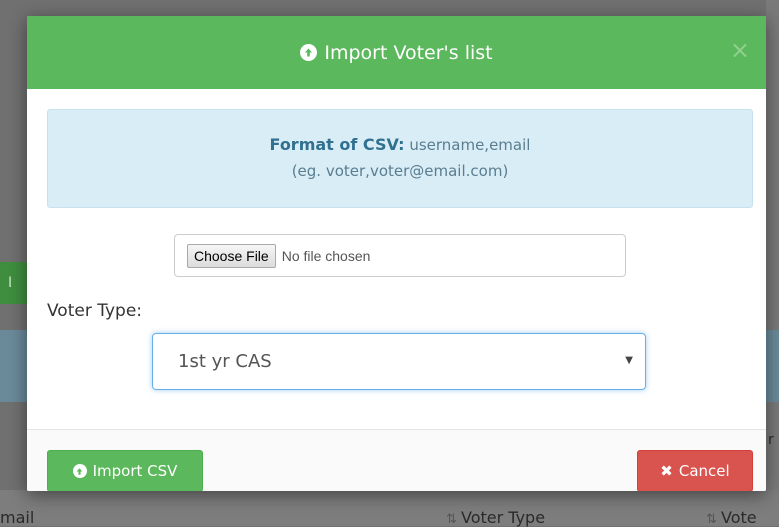 The height and width of the screenshot is (527, 779). Describe the element at coordinates (629, 360) in the screenshot. I see `caret-down-icon: ▼` at that location.